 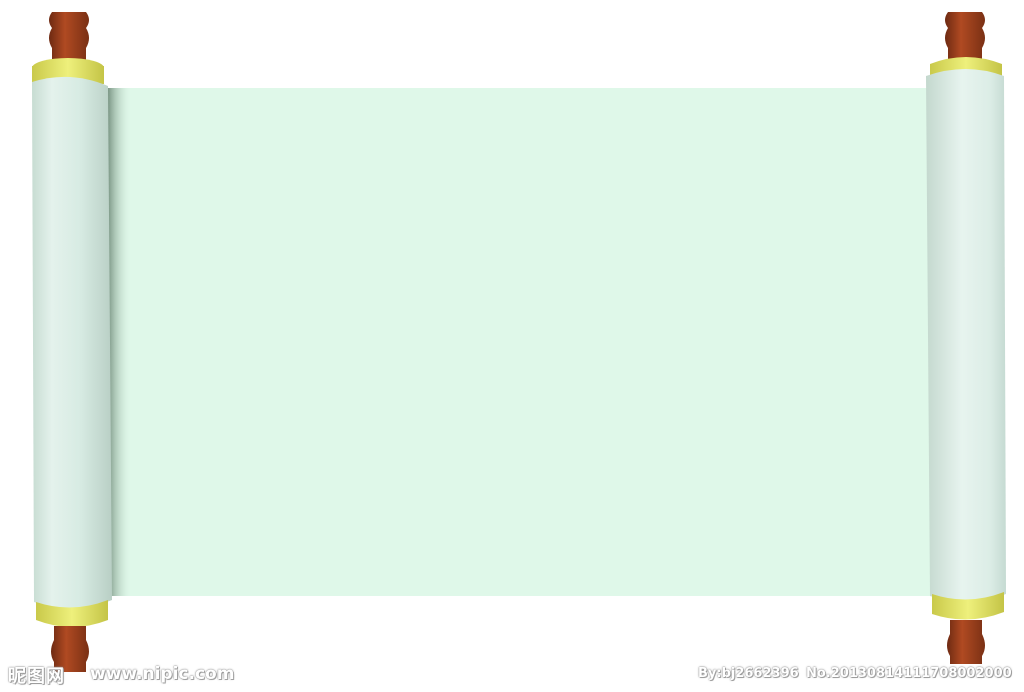 I want to click on right-handle-top, so click(x=965, y=37).